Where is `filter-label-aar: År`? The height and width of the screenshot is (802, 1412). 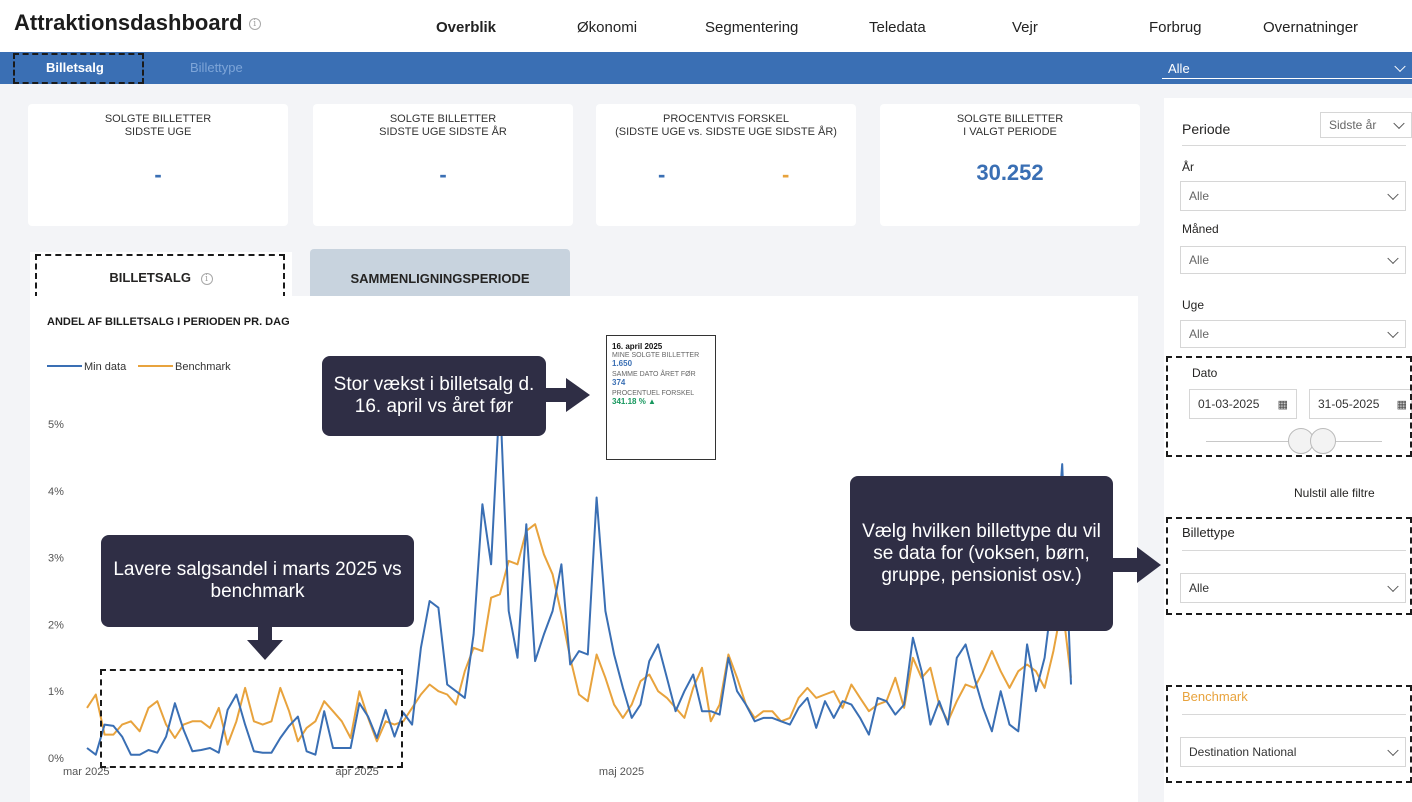
filter-label-aar: År is located at coordinates (1188, 167).